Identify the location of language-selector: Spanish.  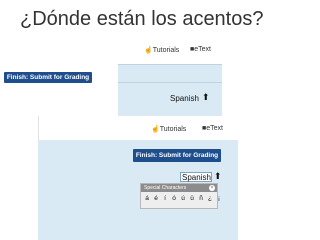
(196, 177).